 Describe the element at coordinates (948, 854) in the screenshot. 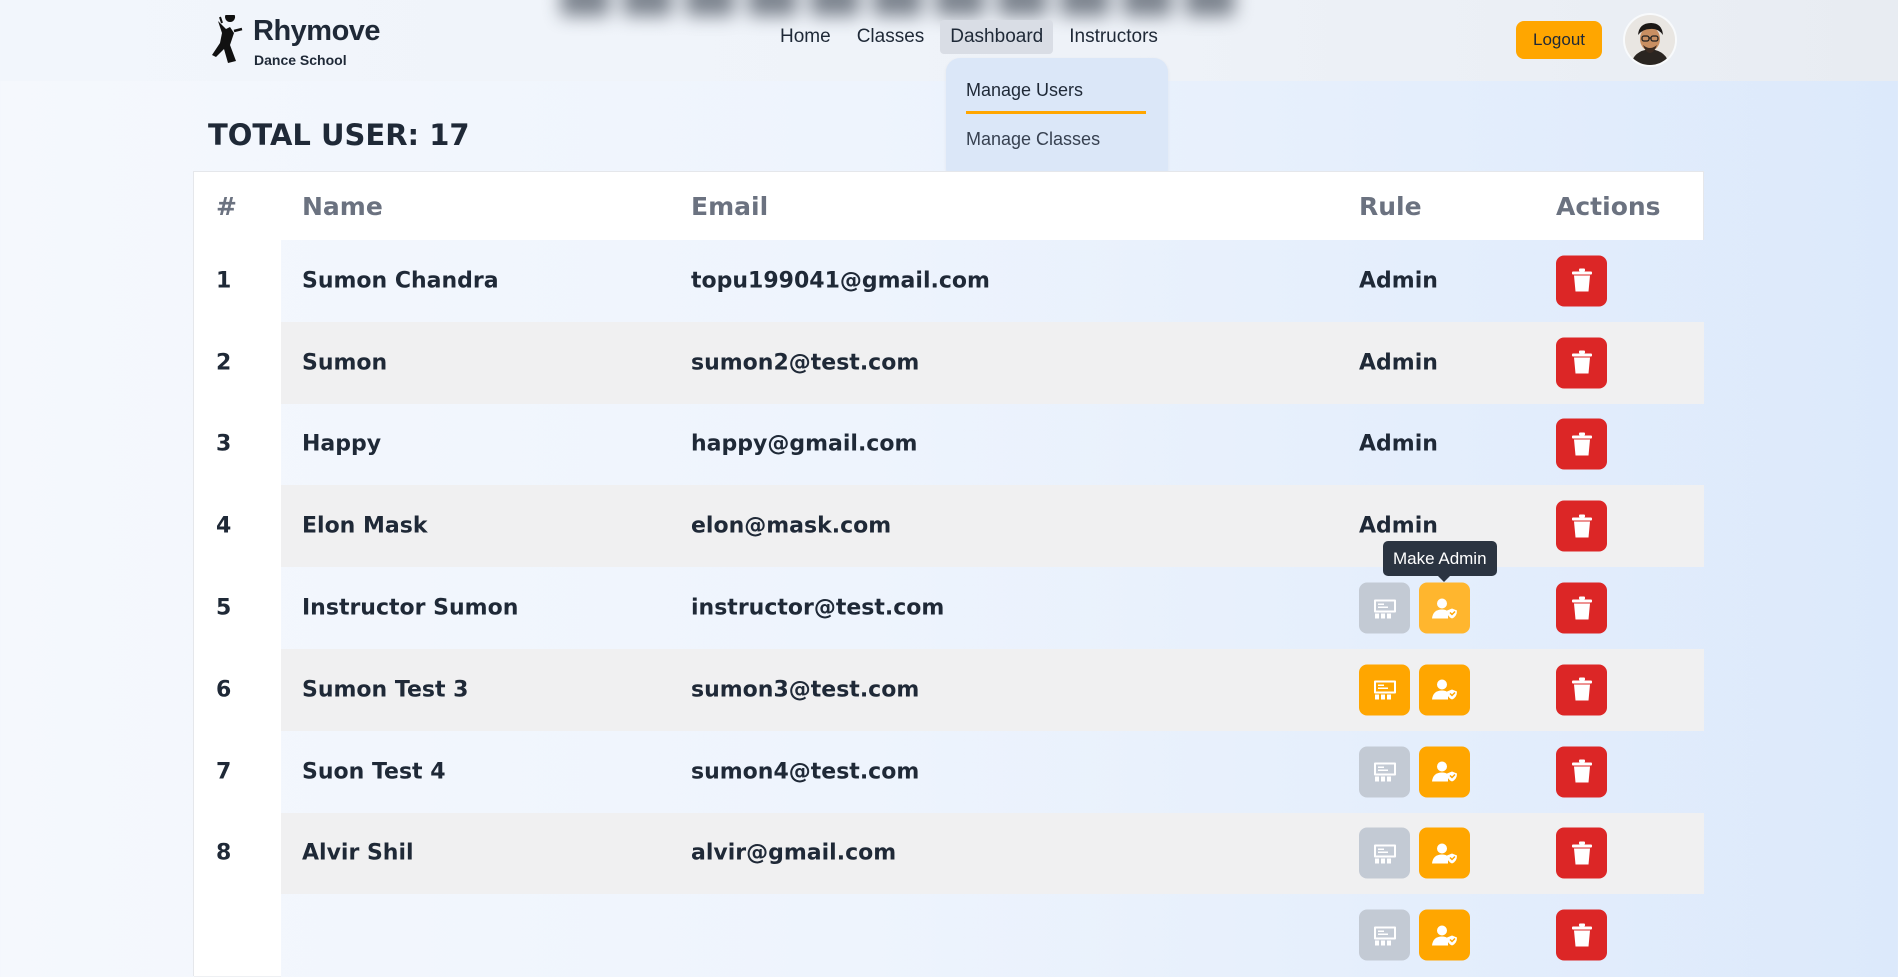

I see `table-row: 8 Alvir Shil alvir@gmail.com` at that location.